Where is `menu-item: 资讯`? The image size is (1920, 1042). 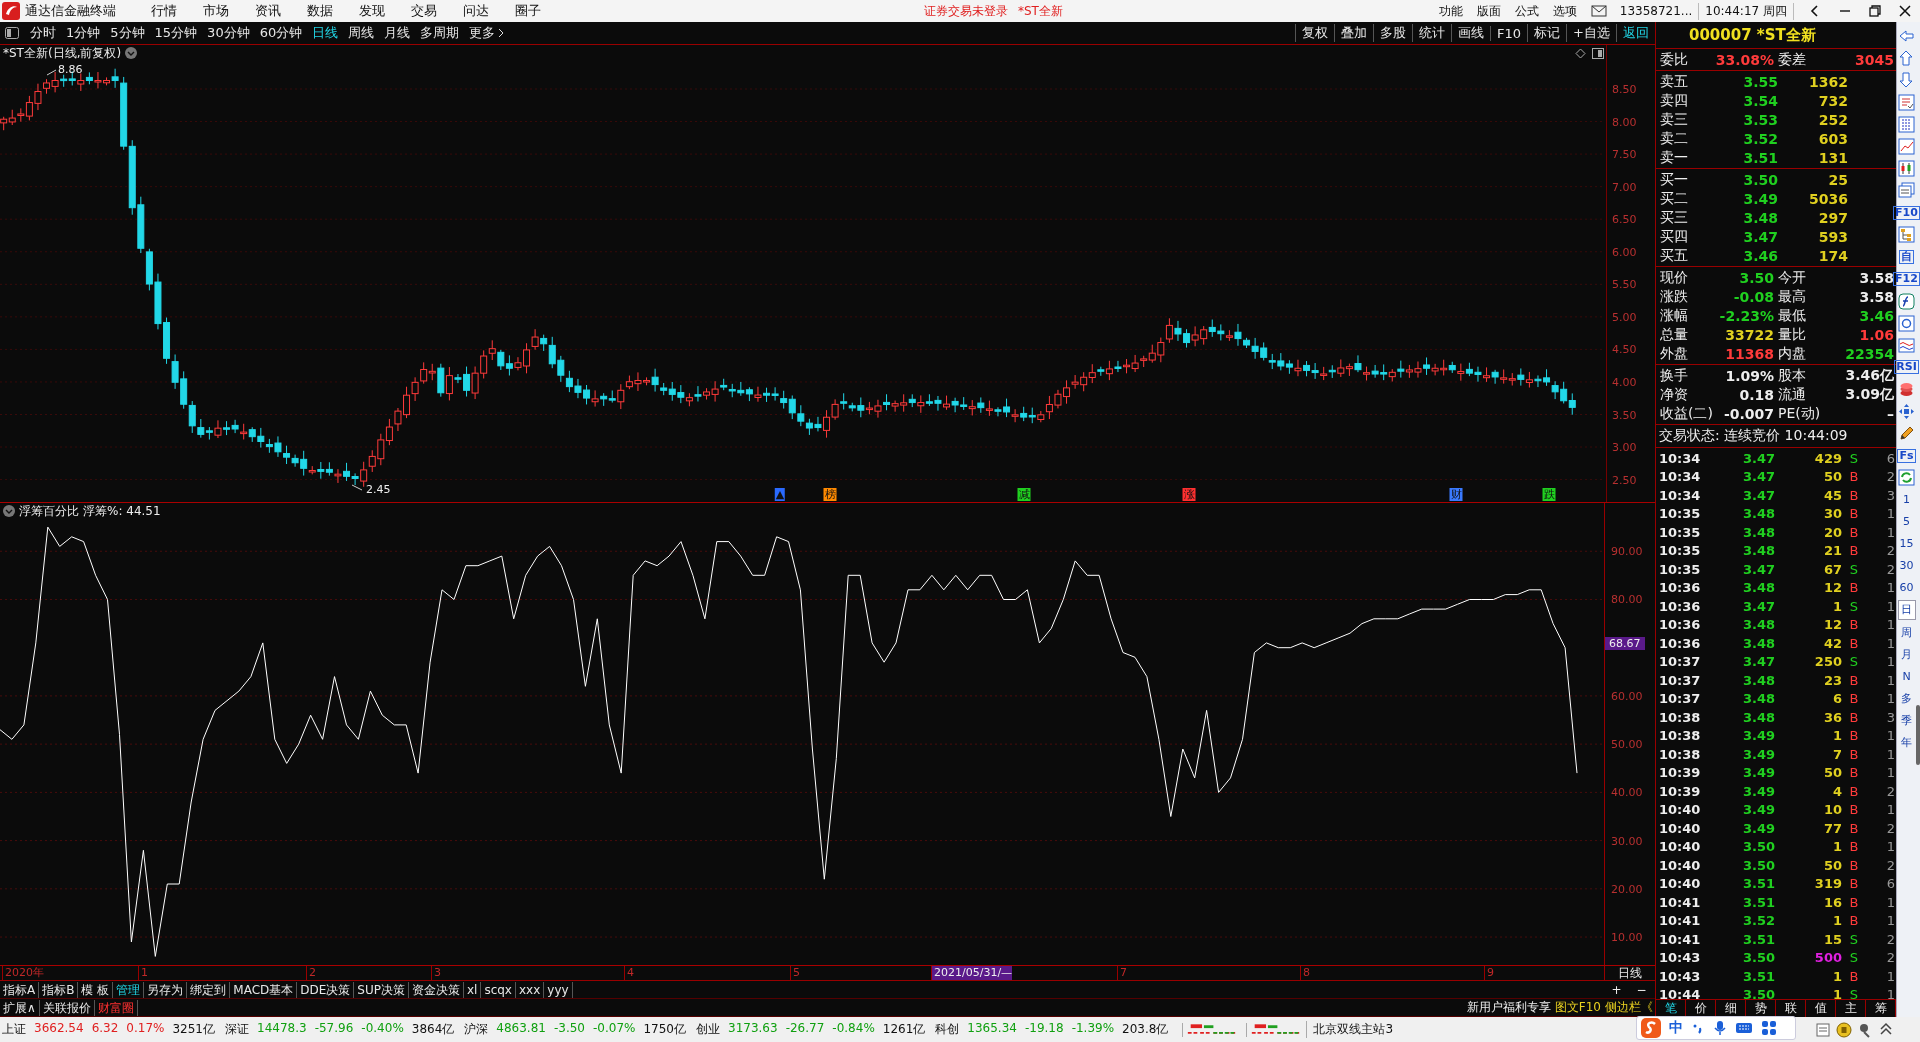
menu-item: 资讯 is located at coordinates (268, 11).